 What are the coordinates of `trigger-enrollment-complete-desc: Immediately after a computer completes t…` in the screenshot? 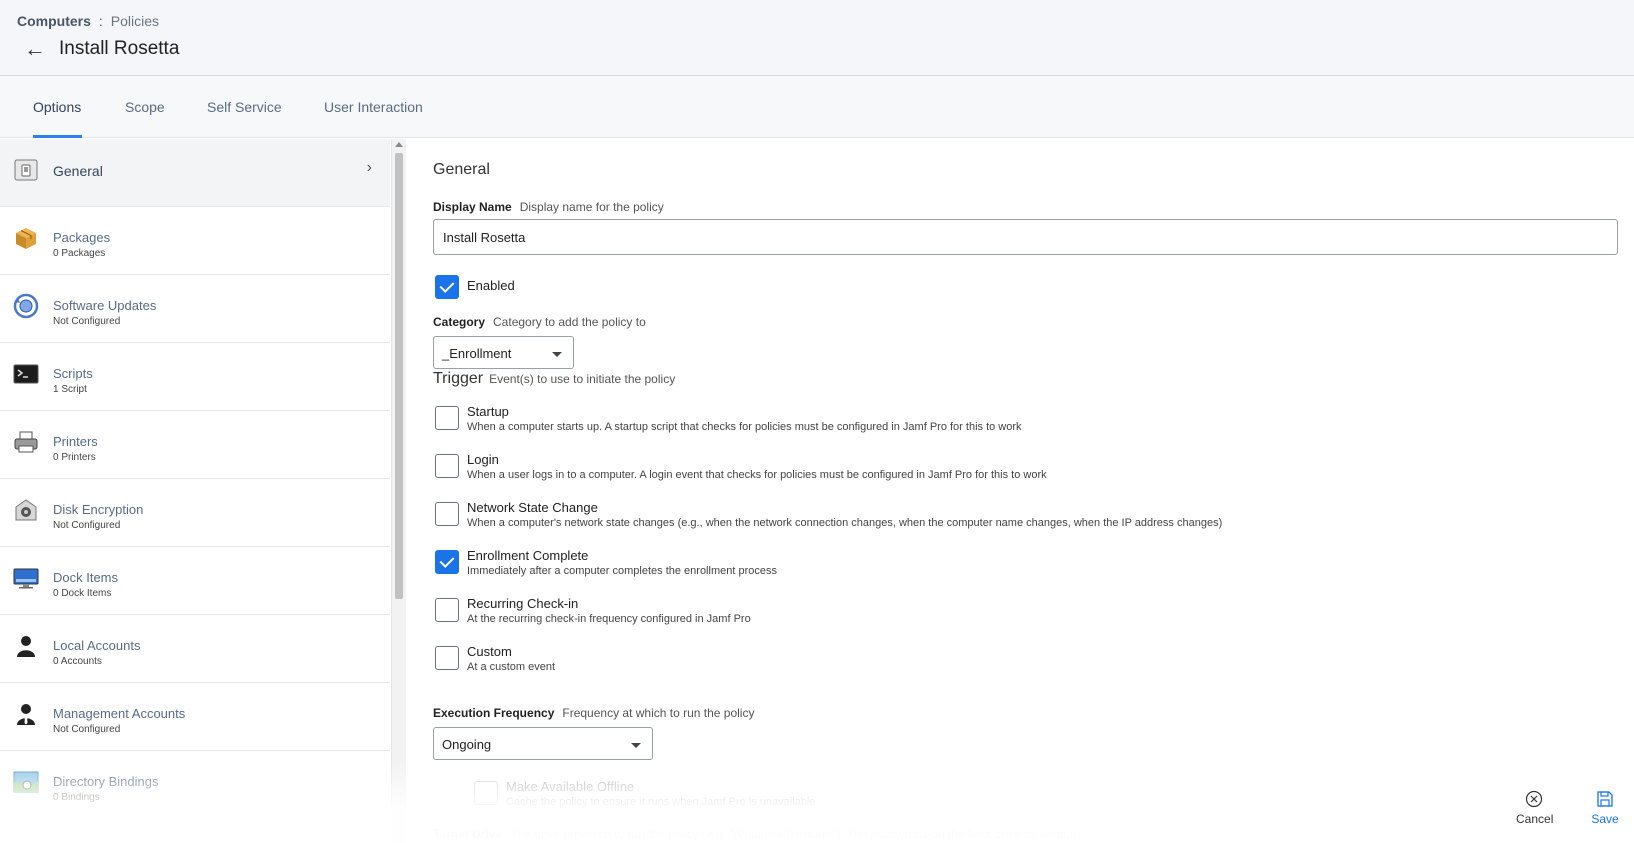 It's located at (622, 571).